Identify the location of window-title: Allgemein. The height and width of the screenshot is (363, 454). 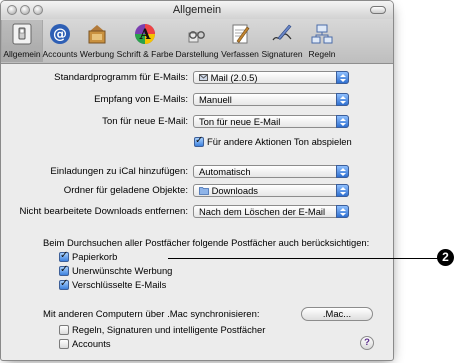
(197, 10).